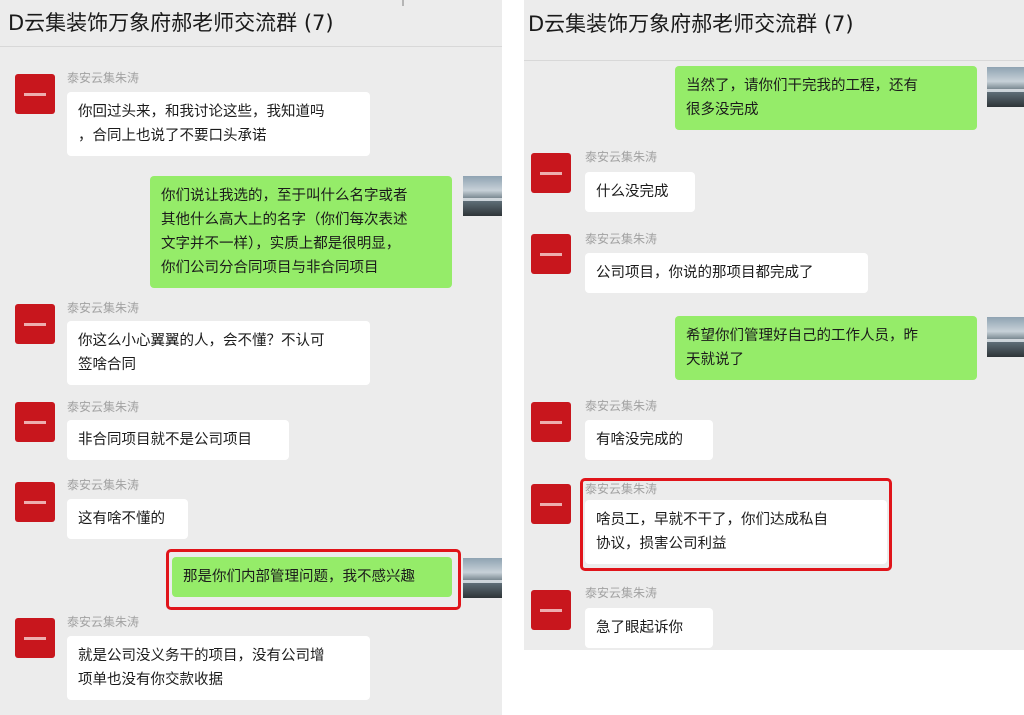 The width and height of the screenshot is (1024, 715). Describe the element at coordinates (218, 124) in the screenshot. I see `incoming-message-bubble: 你回过头来，和我讨论这些，我知道吗 ，合同上也说了不要口头承诺` at that location.